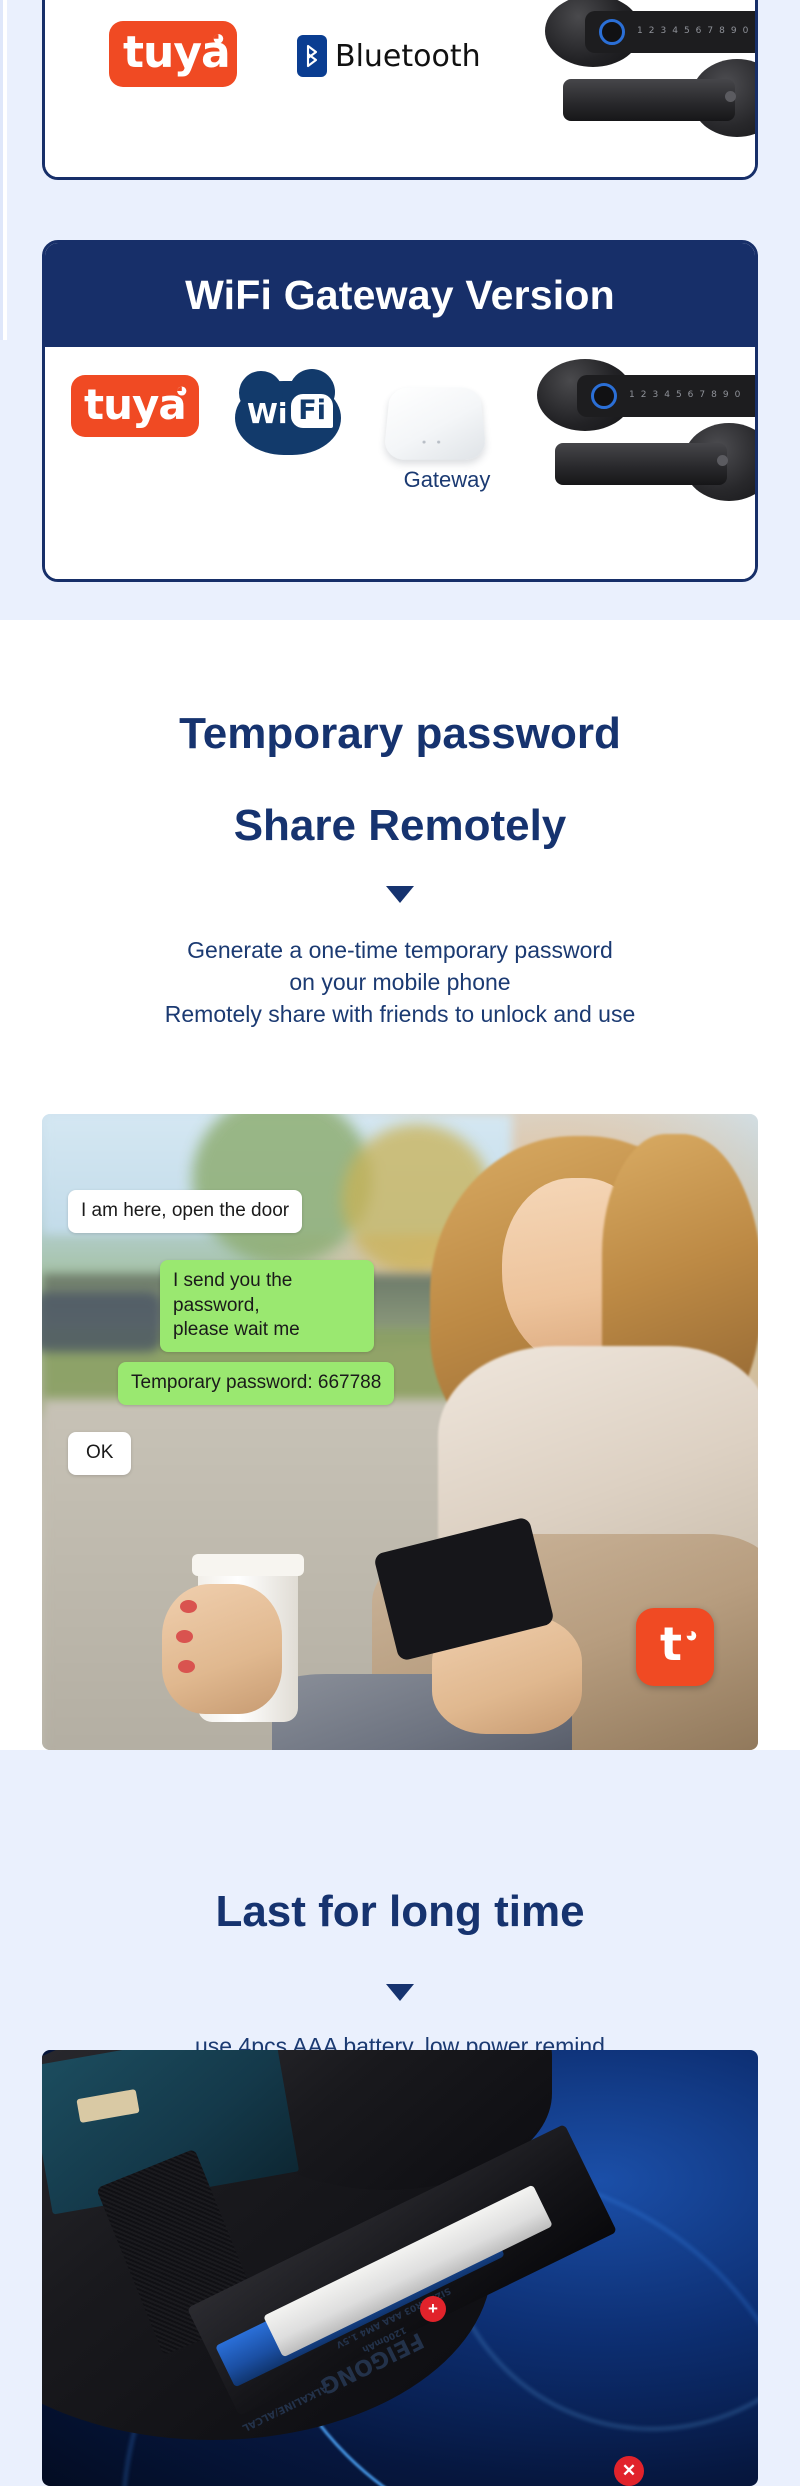 The height and width of the screenshot is (2486, 800). I want to click on wifi-logo-wi-text: Wi, so click(267, 413).